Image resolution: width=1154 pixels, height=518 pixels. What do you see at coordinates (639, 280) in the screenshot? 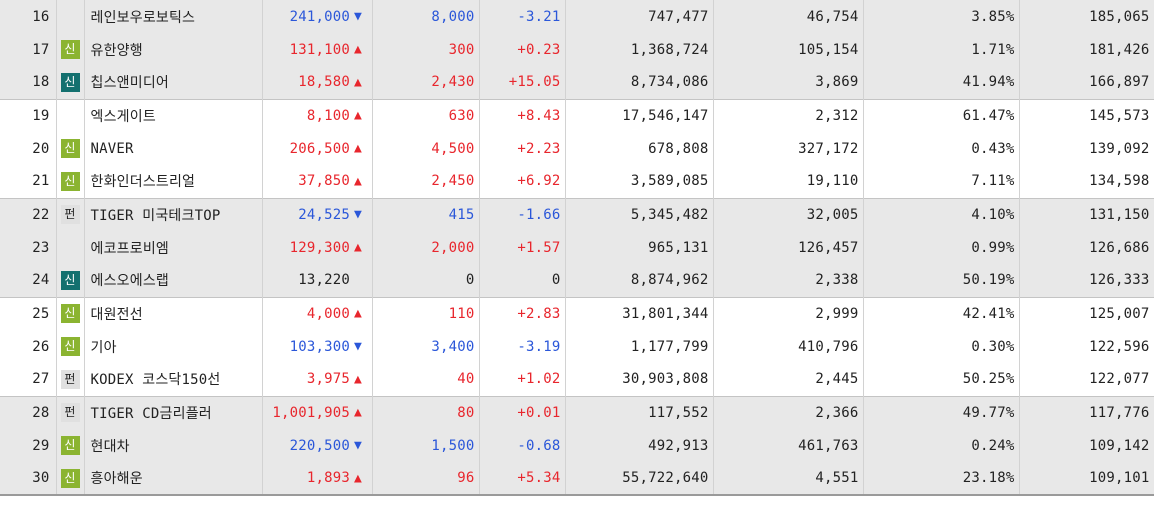
I see `volume-cell: 8,874,962` at bounding box center [639, 280].